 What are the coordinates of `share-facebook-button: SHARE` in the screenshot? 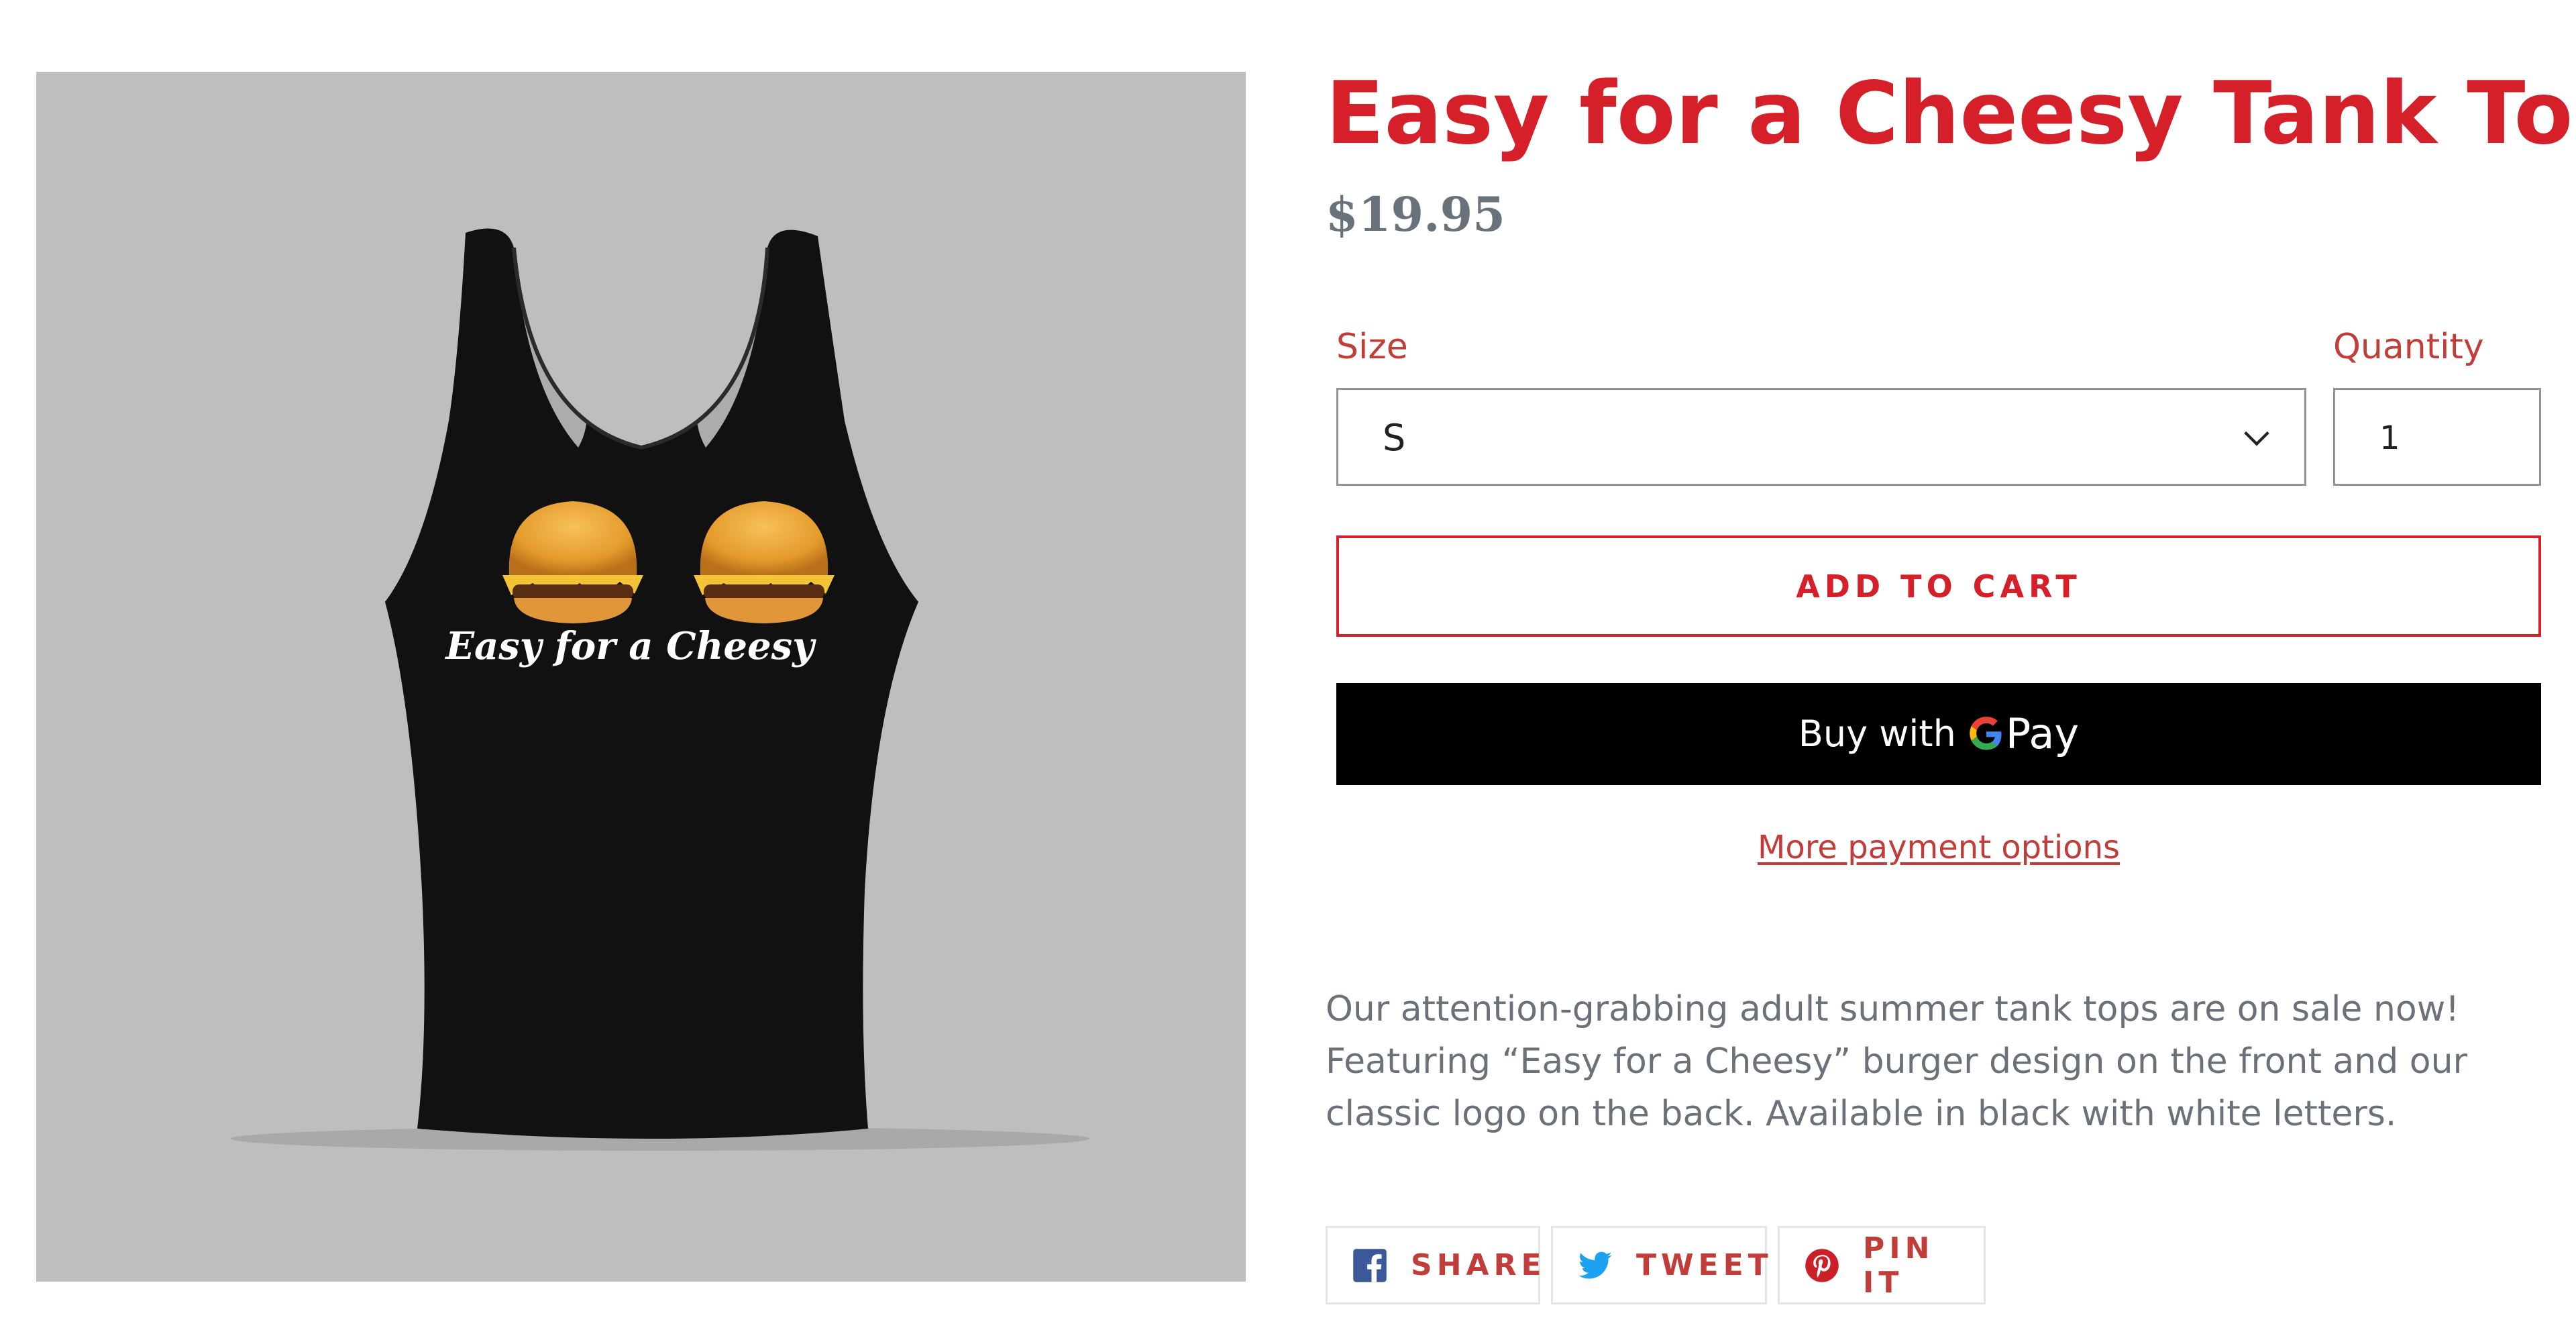 It's located at (1434, 1265).